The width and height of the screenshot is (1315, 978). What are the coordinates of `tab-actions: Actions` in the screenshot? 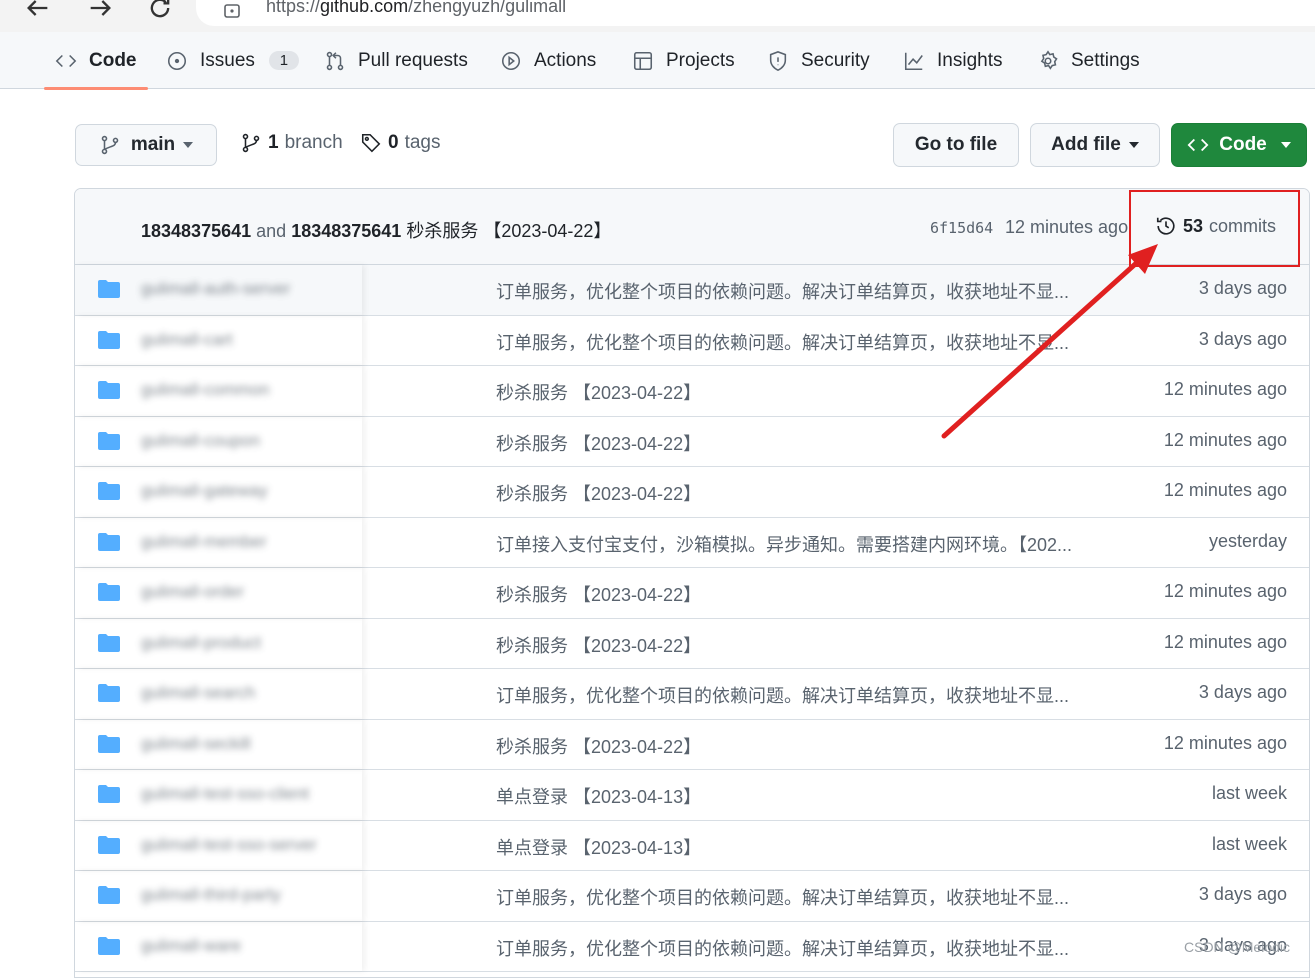 It's located at (548, 60).